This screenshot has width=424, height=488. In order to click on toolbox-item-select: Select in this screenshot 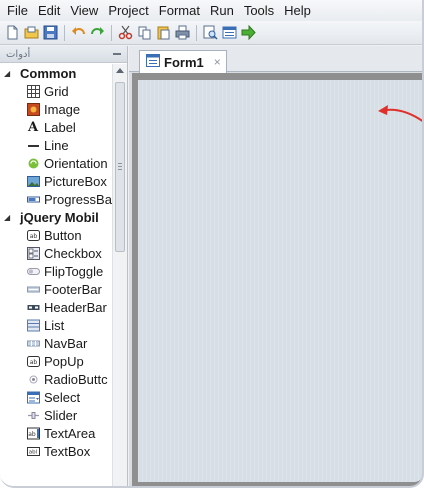, I will do `click(56, 397)`.